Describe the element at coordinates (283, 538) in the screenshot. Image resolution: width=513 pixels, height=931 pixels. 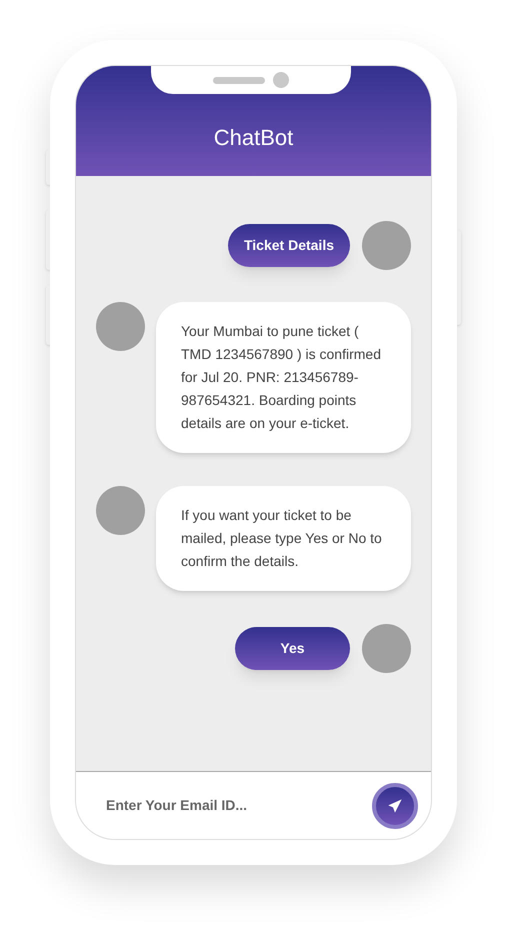
I see `bot-message: If you want your ticket to be mailed, please type Yes or No to confirm the details.` at that location.